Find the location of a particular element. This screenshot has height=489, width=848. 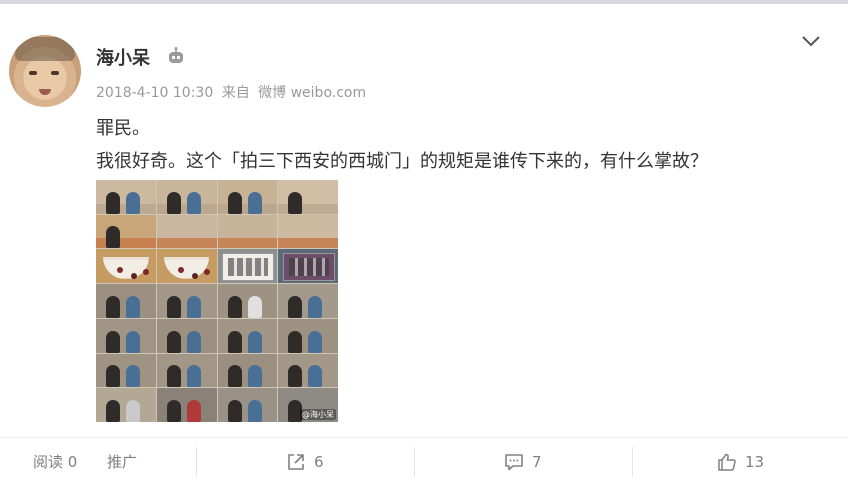

share-icon is located at coordinates (296, 461).